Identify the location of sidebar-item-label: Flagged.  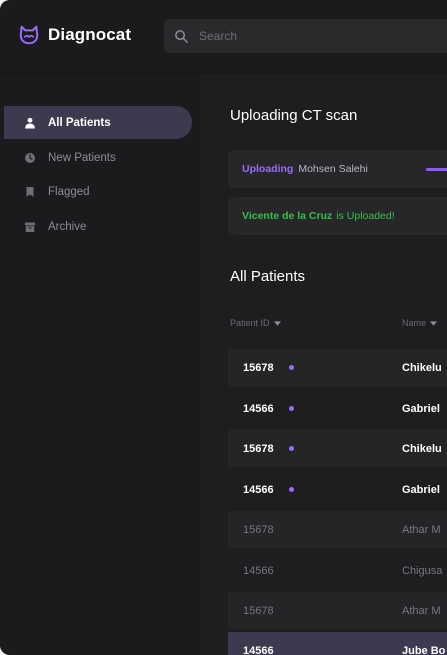
(69, 191).